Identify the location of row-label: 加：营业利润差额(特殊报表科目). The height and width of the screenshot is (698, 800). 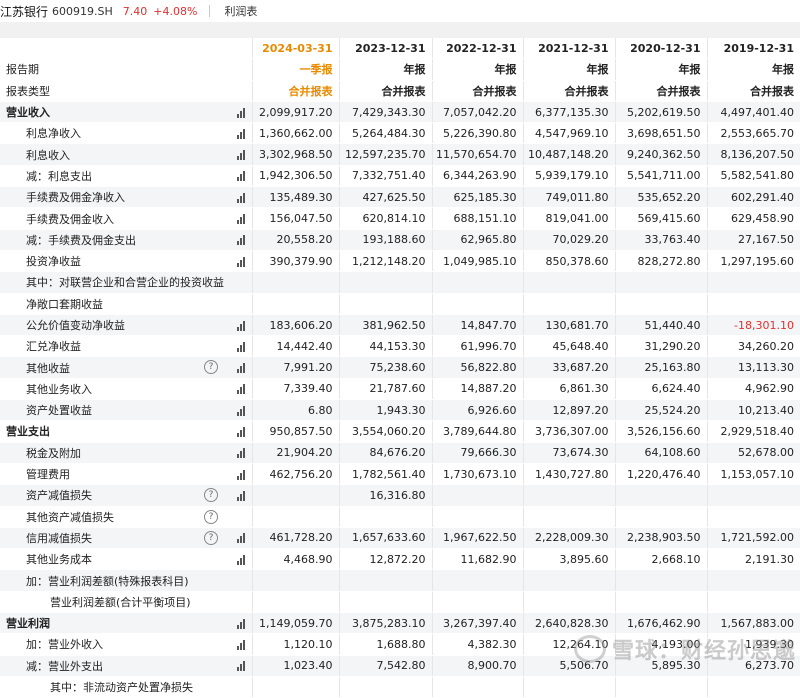
(116, 580).